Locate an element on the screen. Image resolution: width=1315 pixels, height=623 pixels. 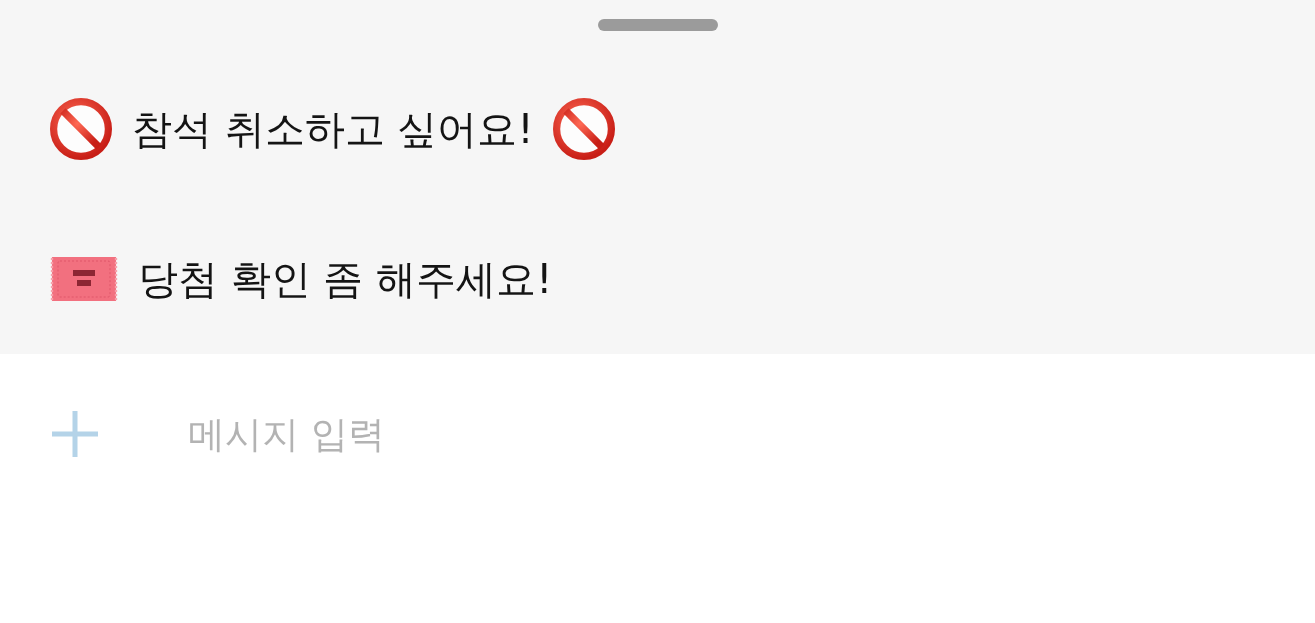
ticket-icon is located at coordinates (84, 279).